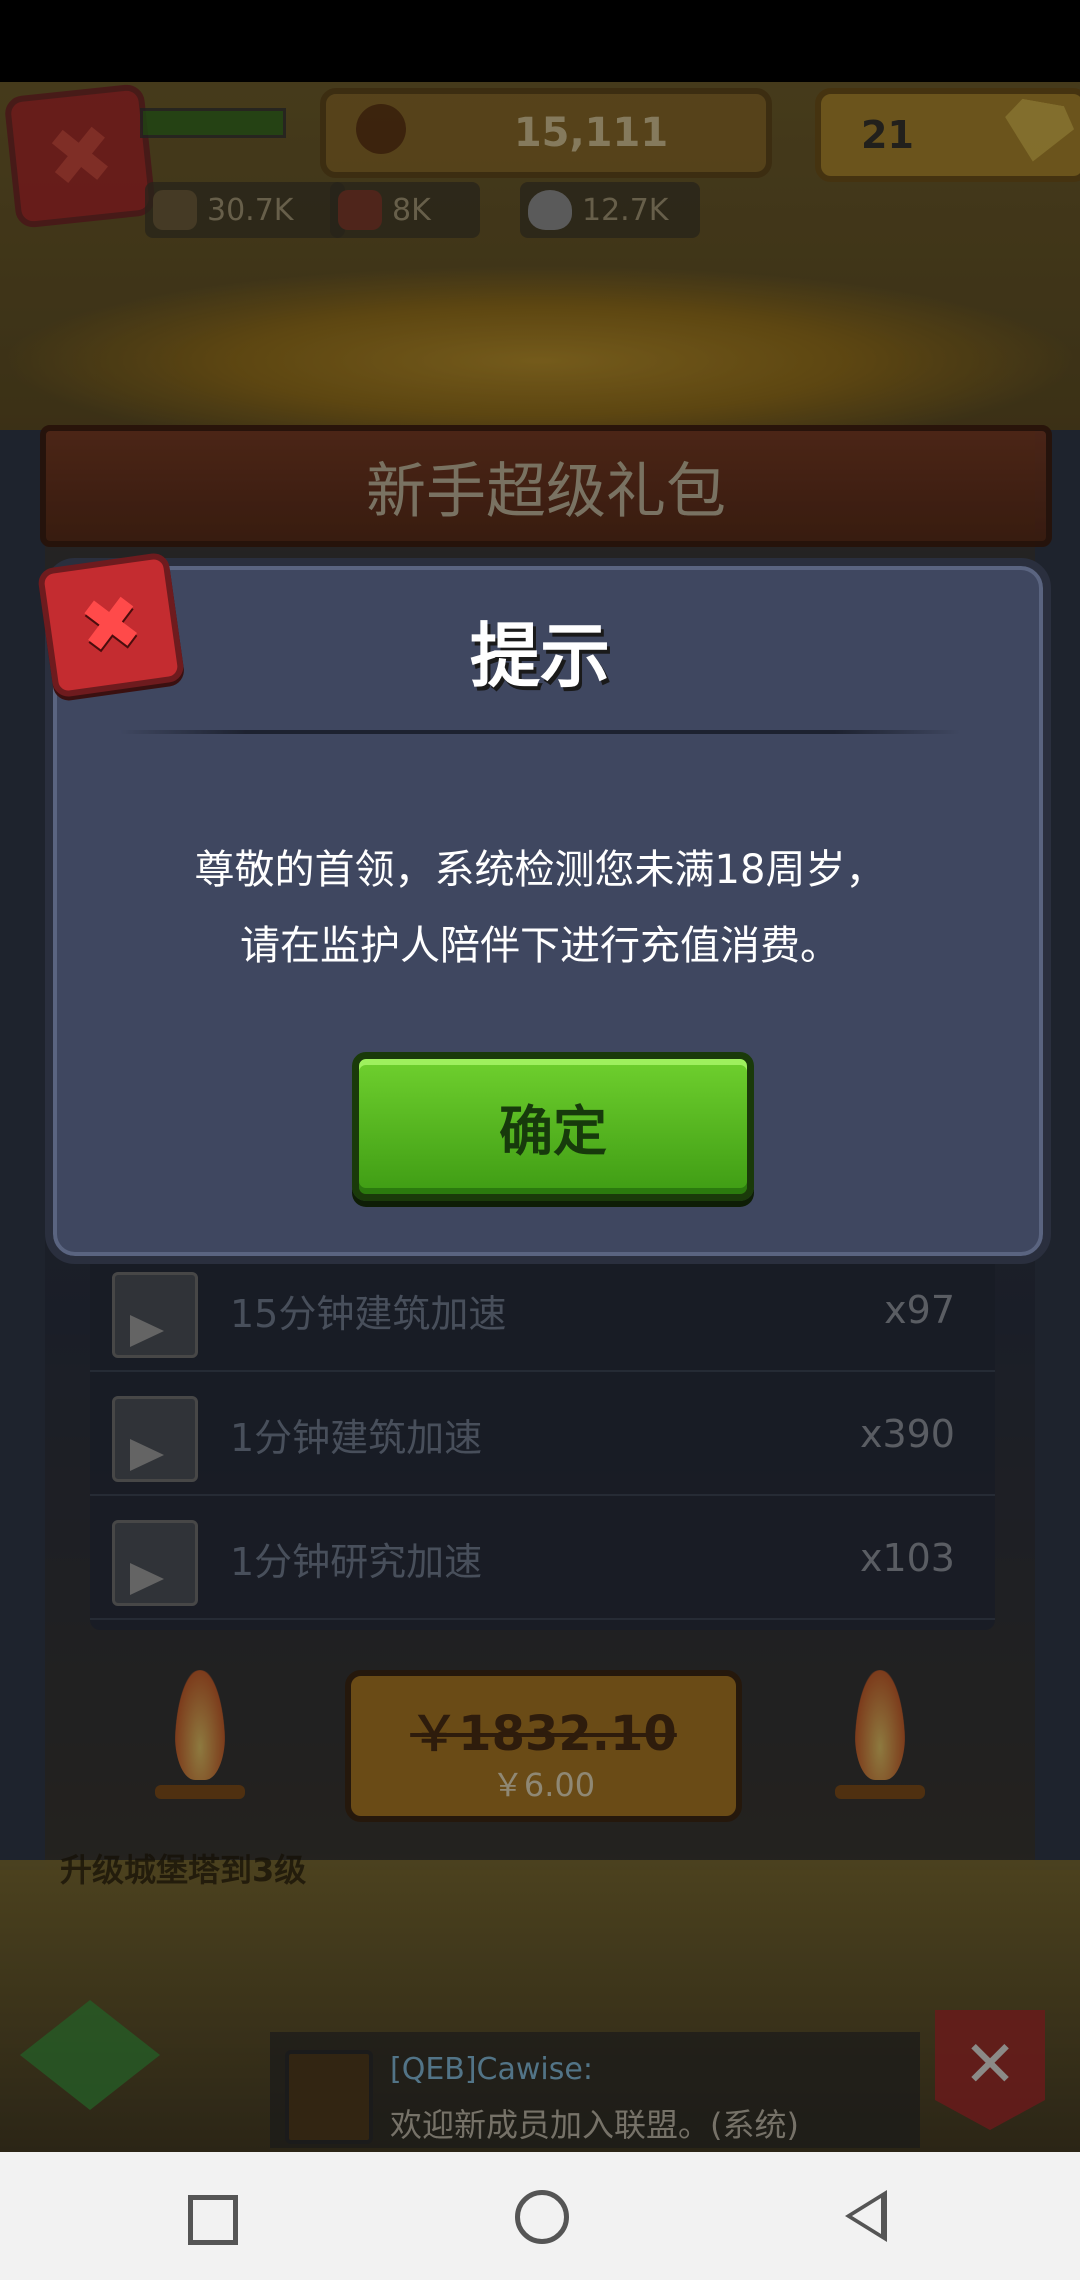 This screenshot has width=1080, height=2280. What do you see at coordinates (540, 732) in the screenshot?
I see `divider` at bounding box center [540, 732].